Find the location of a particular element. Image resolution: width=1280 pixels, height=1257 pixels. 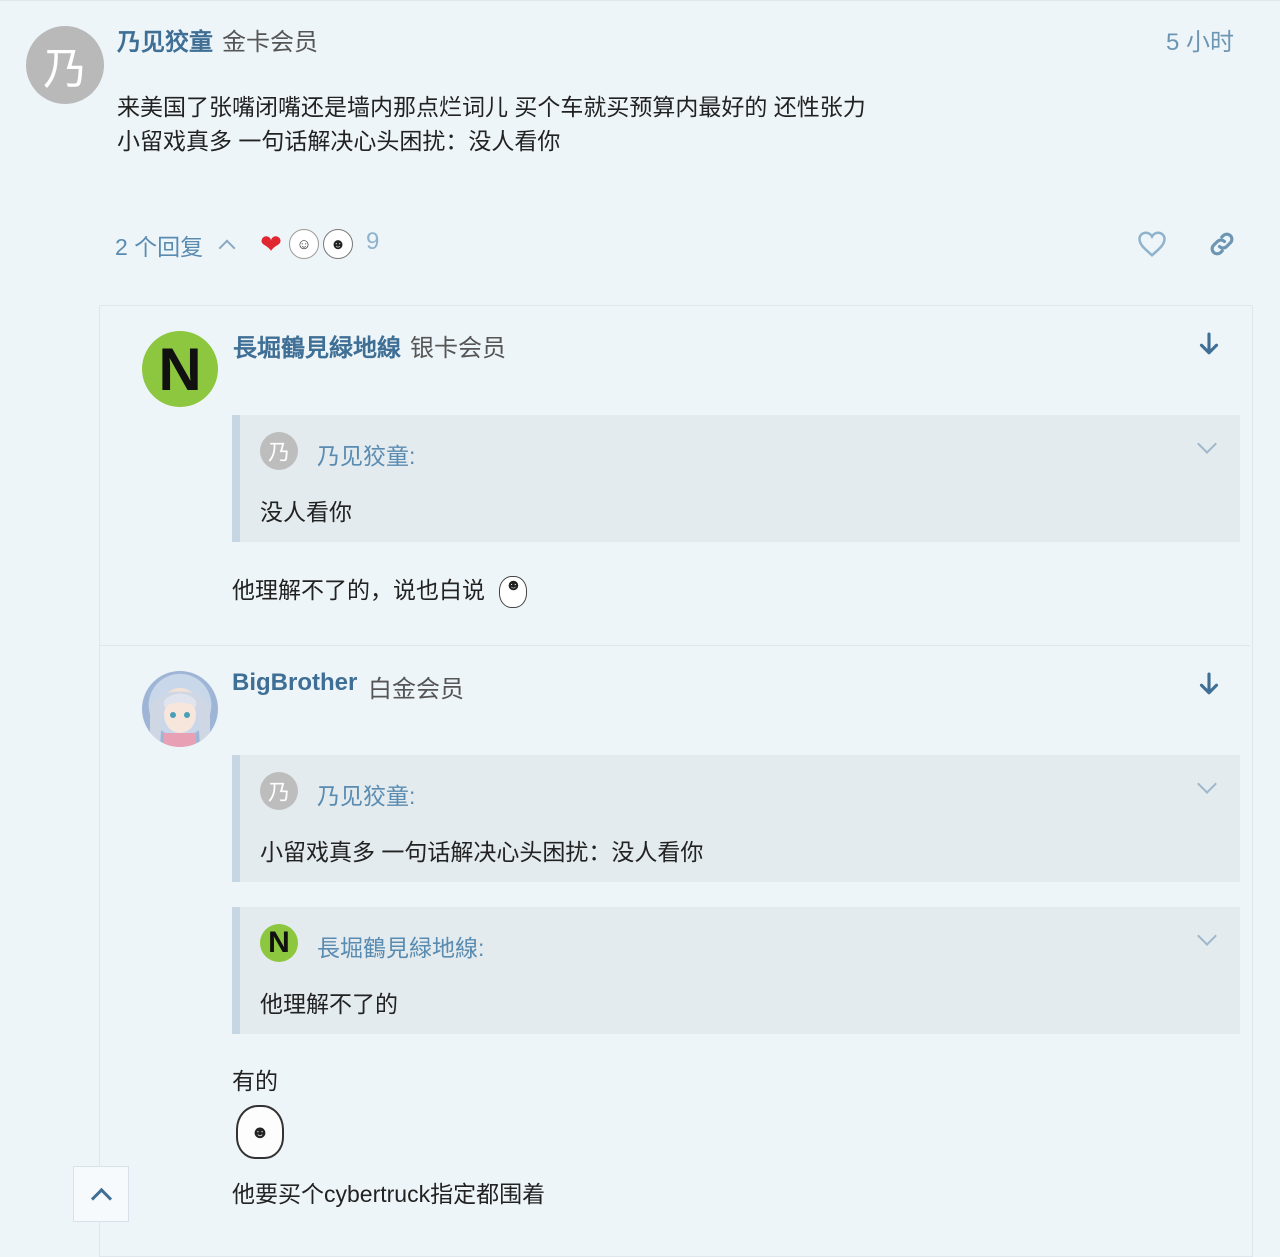

quote-text: 没人看你 is located at coordinates (306, 512).